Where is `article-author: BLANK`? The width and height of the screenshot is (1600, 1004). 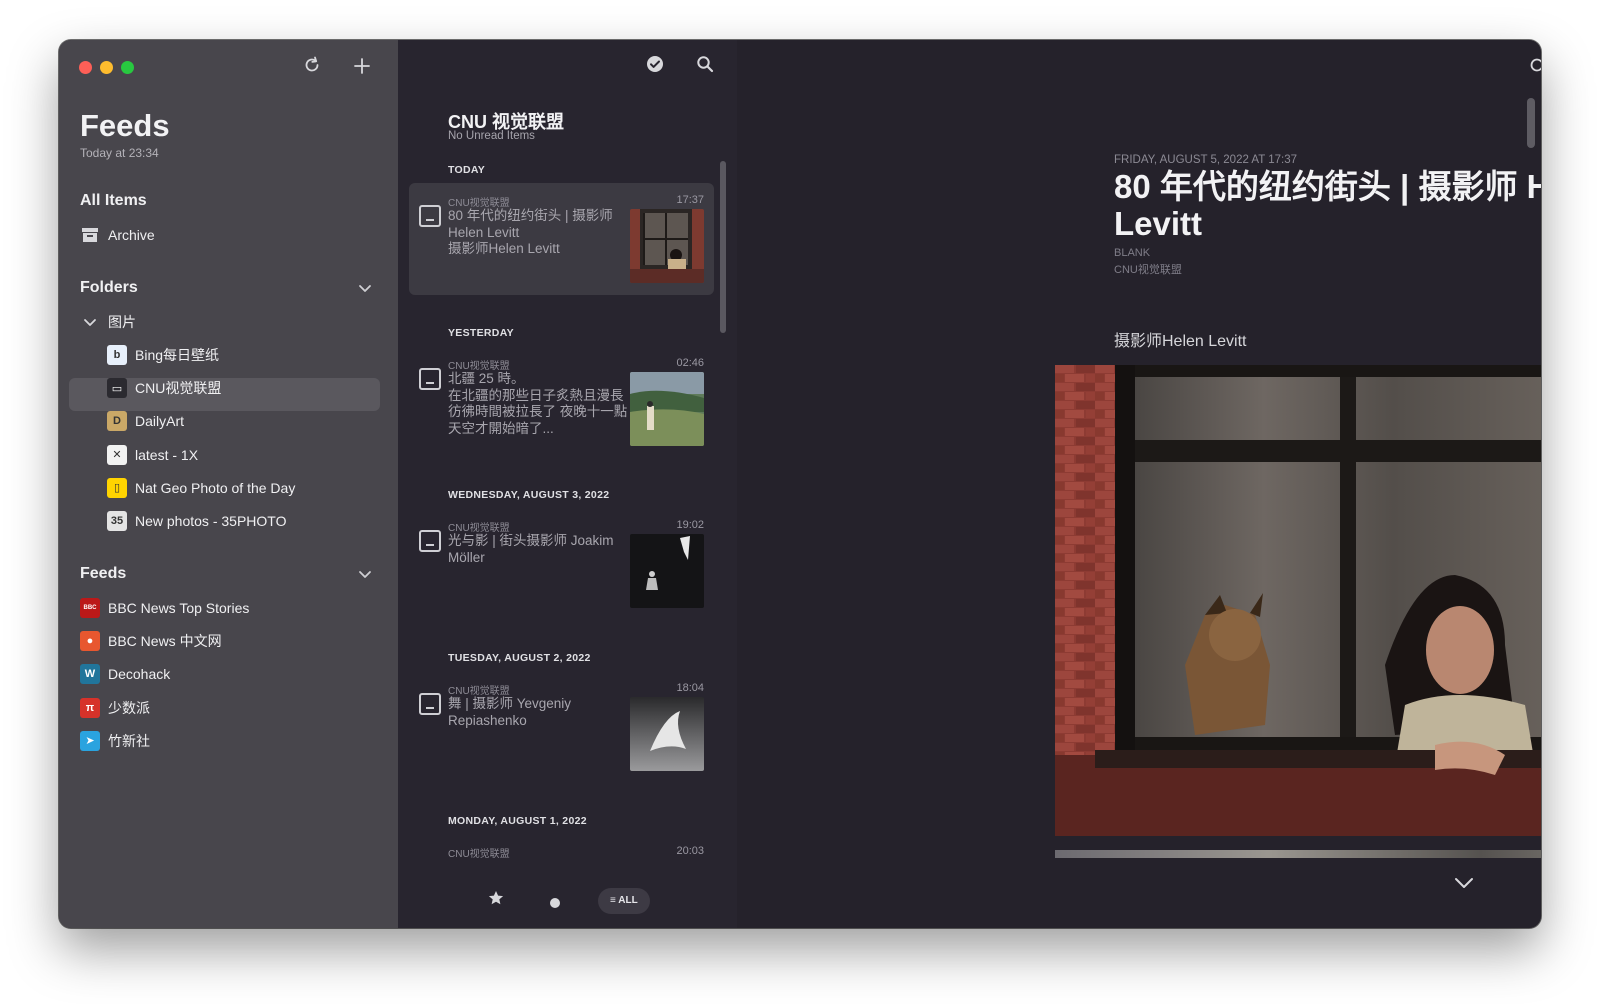
article-author: BLANK is located at coordinates (1132, 253).